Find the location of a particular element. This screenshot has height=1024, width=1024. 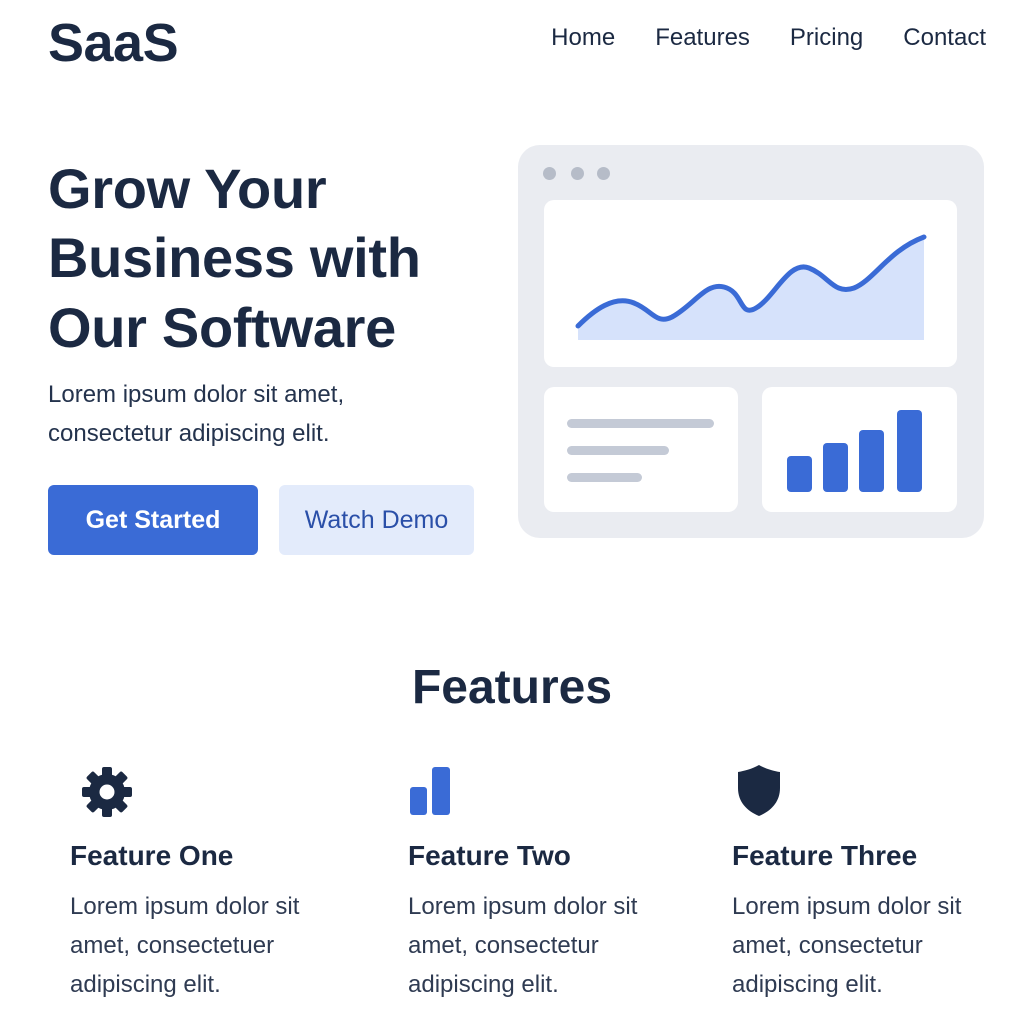

text-lines-card is located at coordinates (641, 449).